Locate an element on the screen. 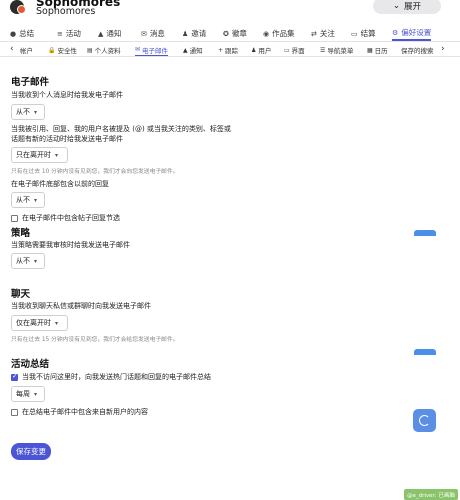  personal-message-label: 当我收到个人消息时给我发电子邮件 is located at coordinates (67, 95).